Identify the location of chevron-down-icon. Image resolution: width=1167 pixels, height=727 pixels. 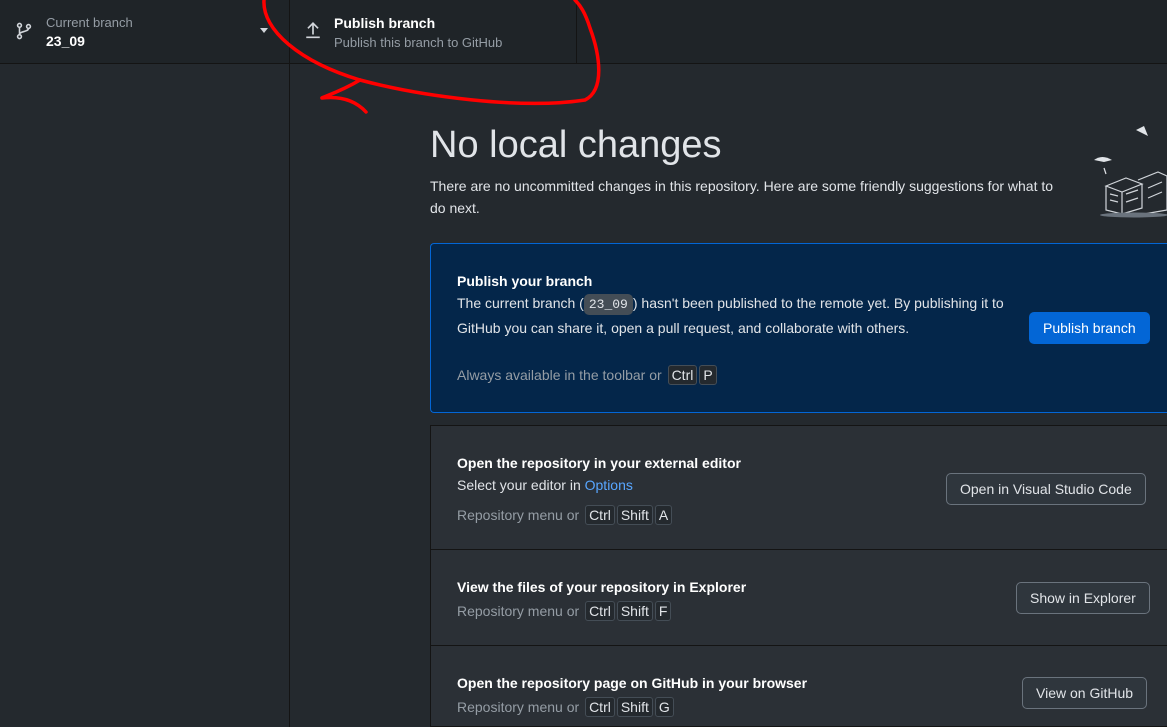
(264, 30).